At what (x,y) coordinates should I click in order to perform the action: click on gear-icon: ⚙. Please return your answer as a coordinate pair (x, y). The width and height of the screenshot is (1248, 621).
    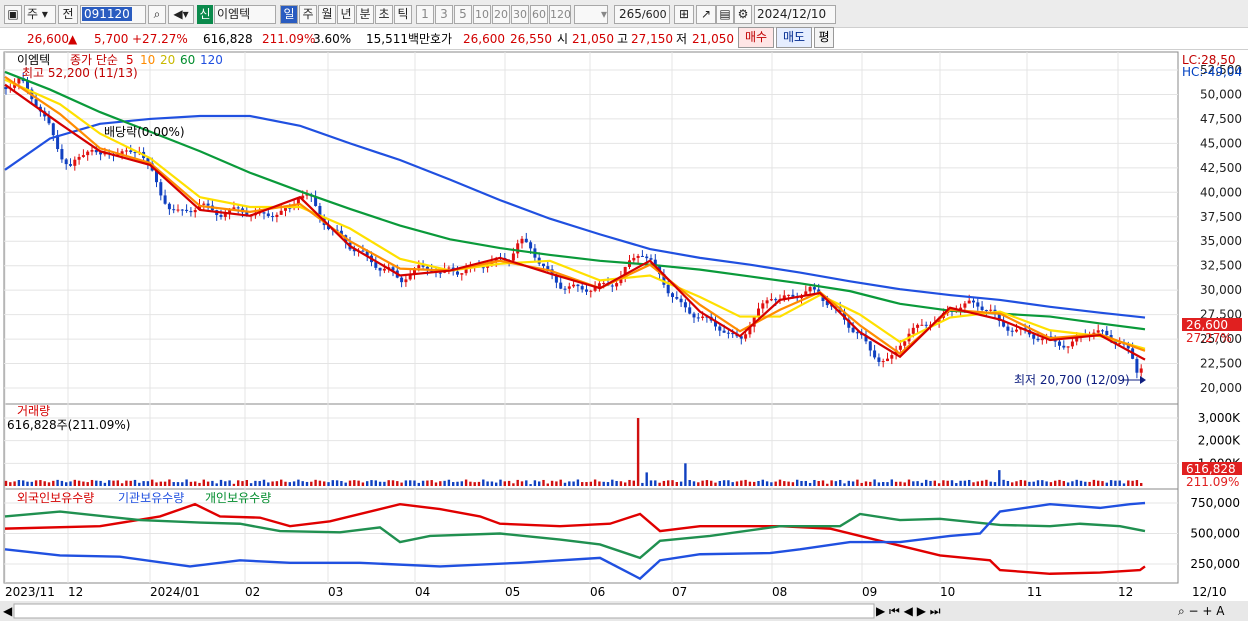
    Looking at the image, I should click on (743, 14).